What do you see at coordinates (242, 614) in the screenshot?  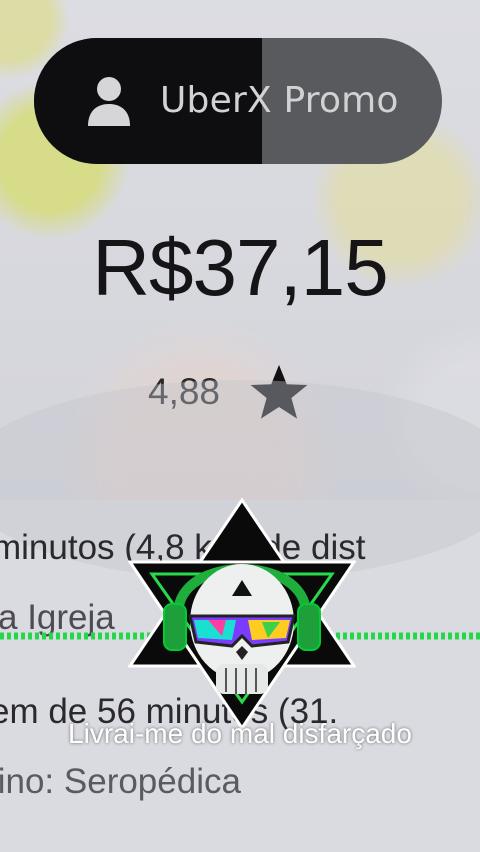 I see `skull-headphones-emblem` at bounding box center [242, 614].